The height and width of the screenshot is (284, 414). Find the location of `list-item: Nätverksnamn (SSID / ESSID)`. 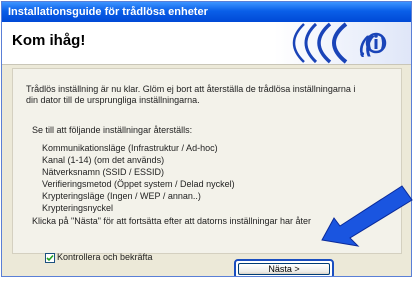

list-item: Nätverksnamn (SSID / ESSID) is located at coordinates (103, 172).